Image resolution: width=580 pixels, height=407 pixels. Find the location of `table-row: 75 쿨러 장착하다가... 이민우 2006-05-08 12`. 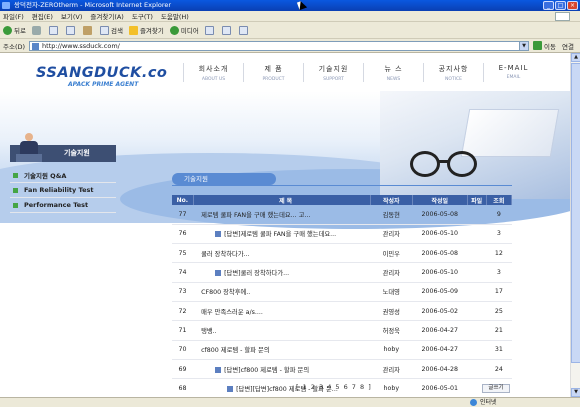

table-row: 75 쿨러 장착하다가... 이민우 2006-05-08 12 is located at coordinates (342, 253).